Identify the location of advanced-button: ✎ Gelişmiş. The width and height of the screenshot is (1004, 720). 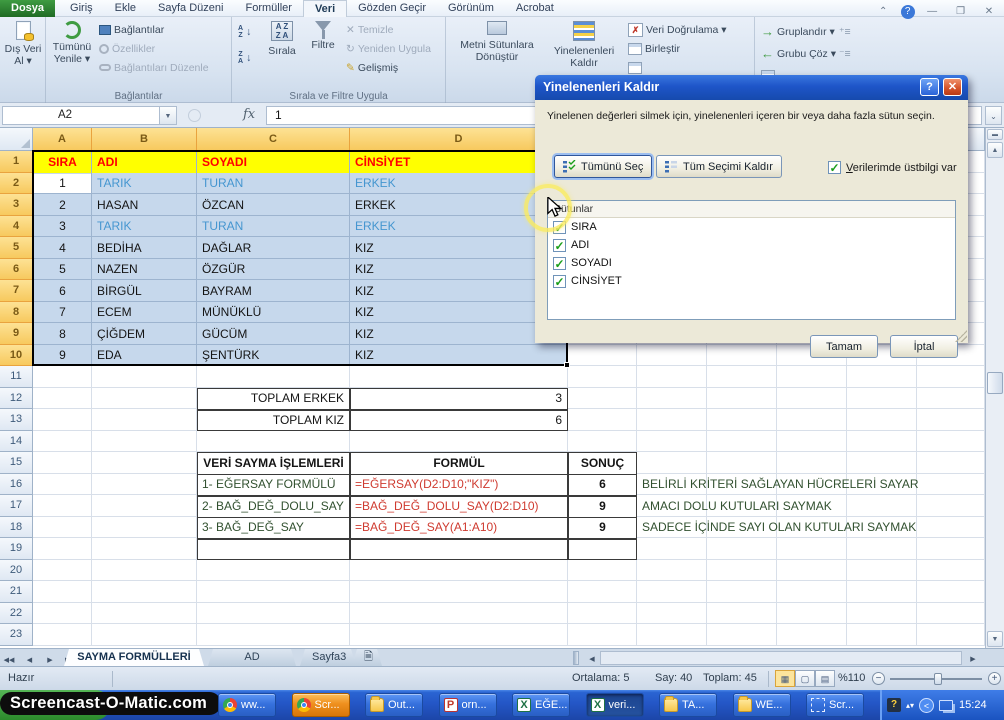
(372, 67).